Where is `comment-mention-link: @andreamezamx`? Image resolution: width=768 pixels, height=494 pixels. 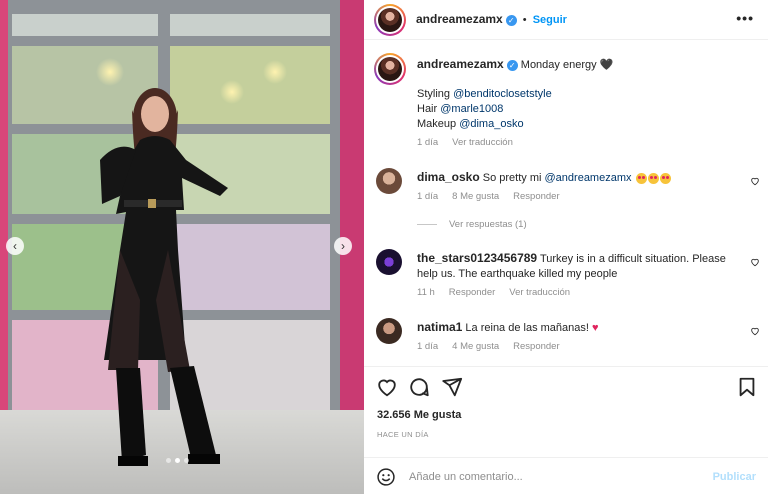
comment-mention-link: @andreamezamx is located at coordinates (588, 178).